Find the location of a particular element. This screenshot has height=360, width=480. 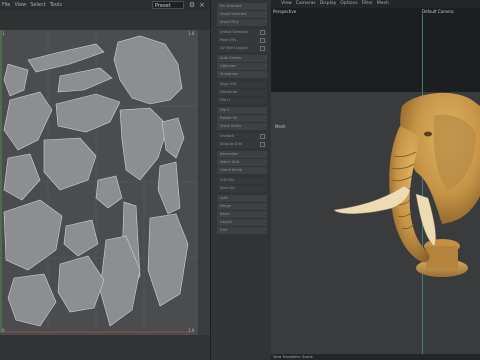

vp-menu-mesh: Mesh is located at coordinates (383, 4).